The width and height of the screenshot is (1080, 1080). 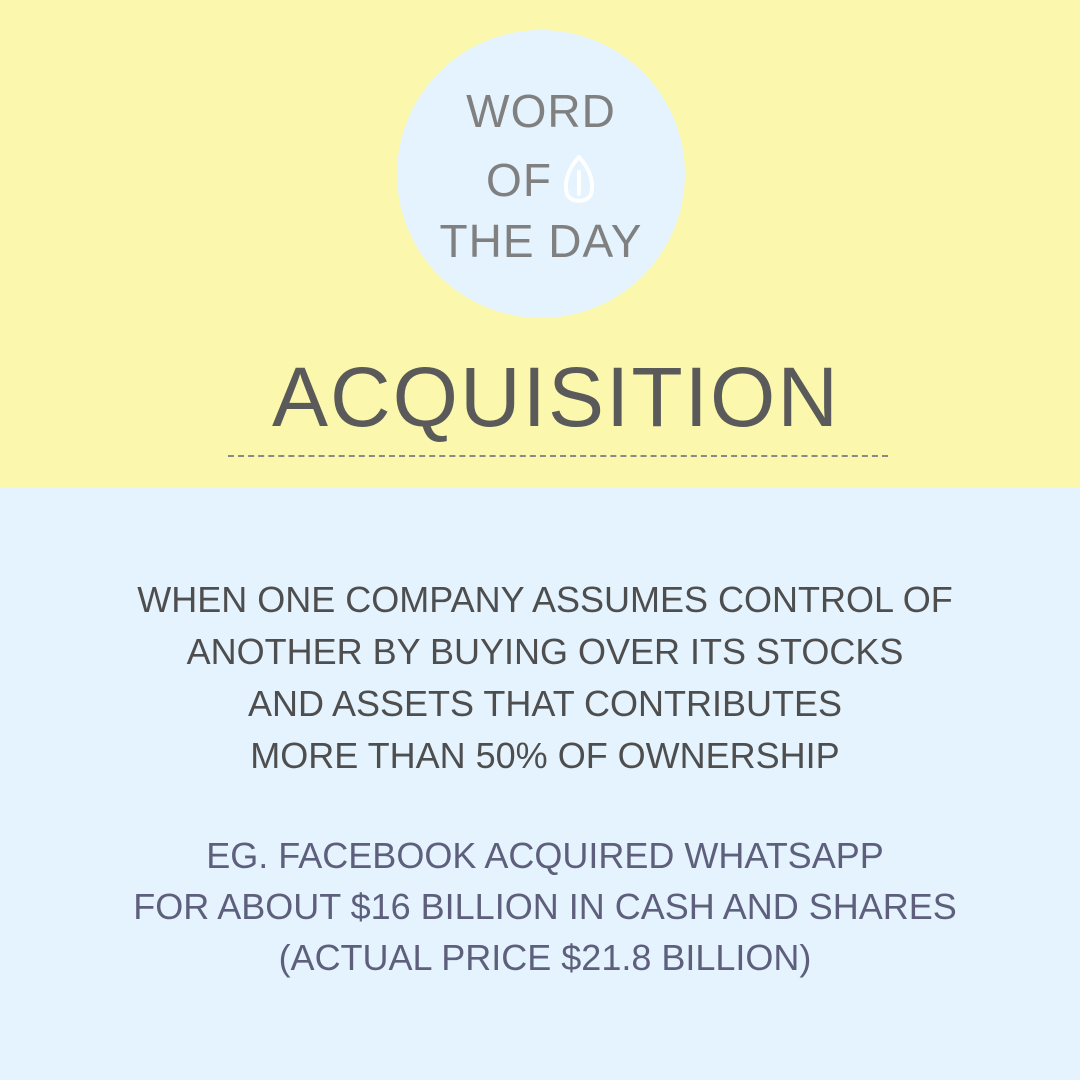 I want to click on example-line: FOR ABOUT $16 BILLION IN CASH AND SHARES, so click(x=545, y=906).